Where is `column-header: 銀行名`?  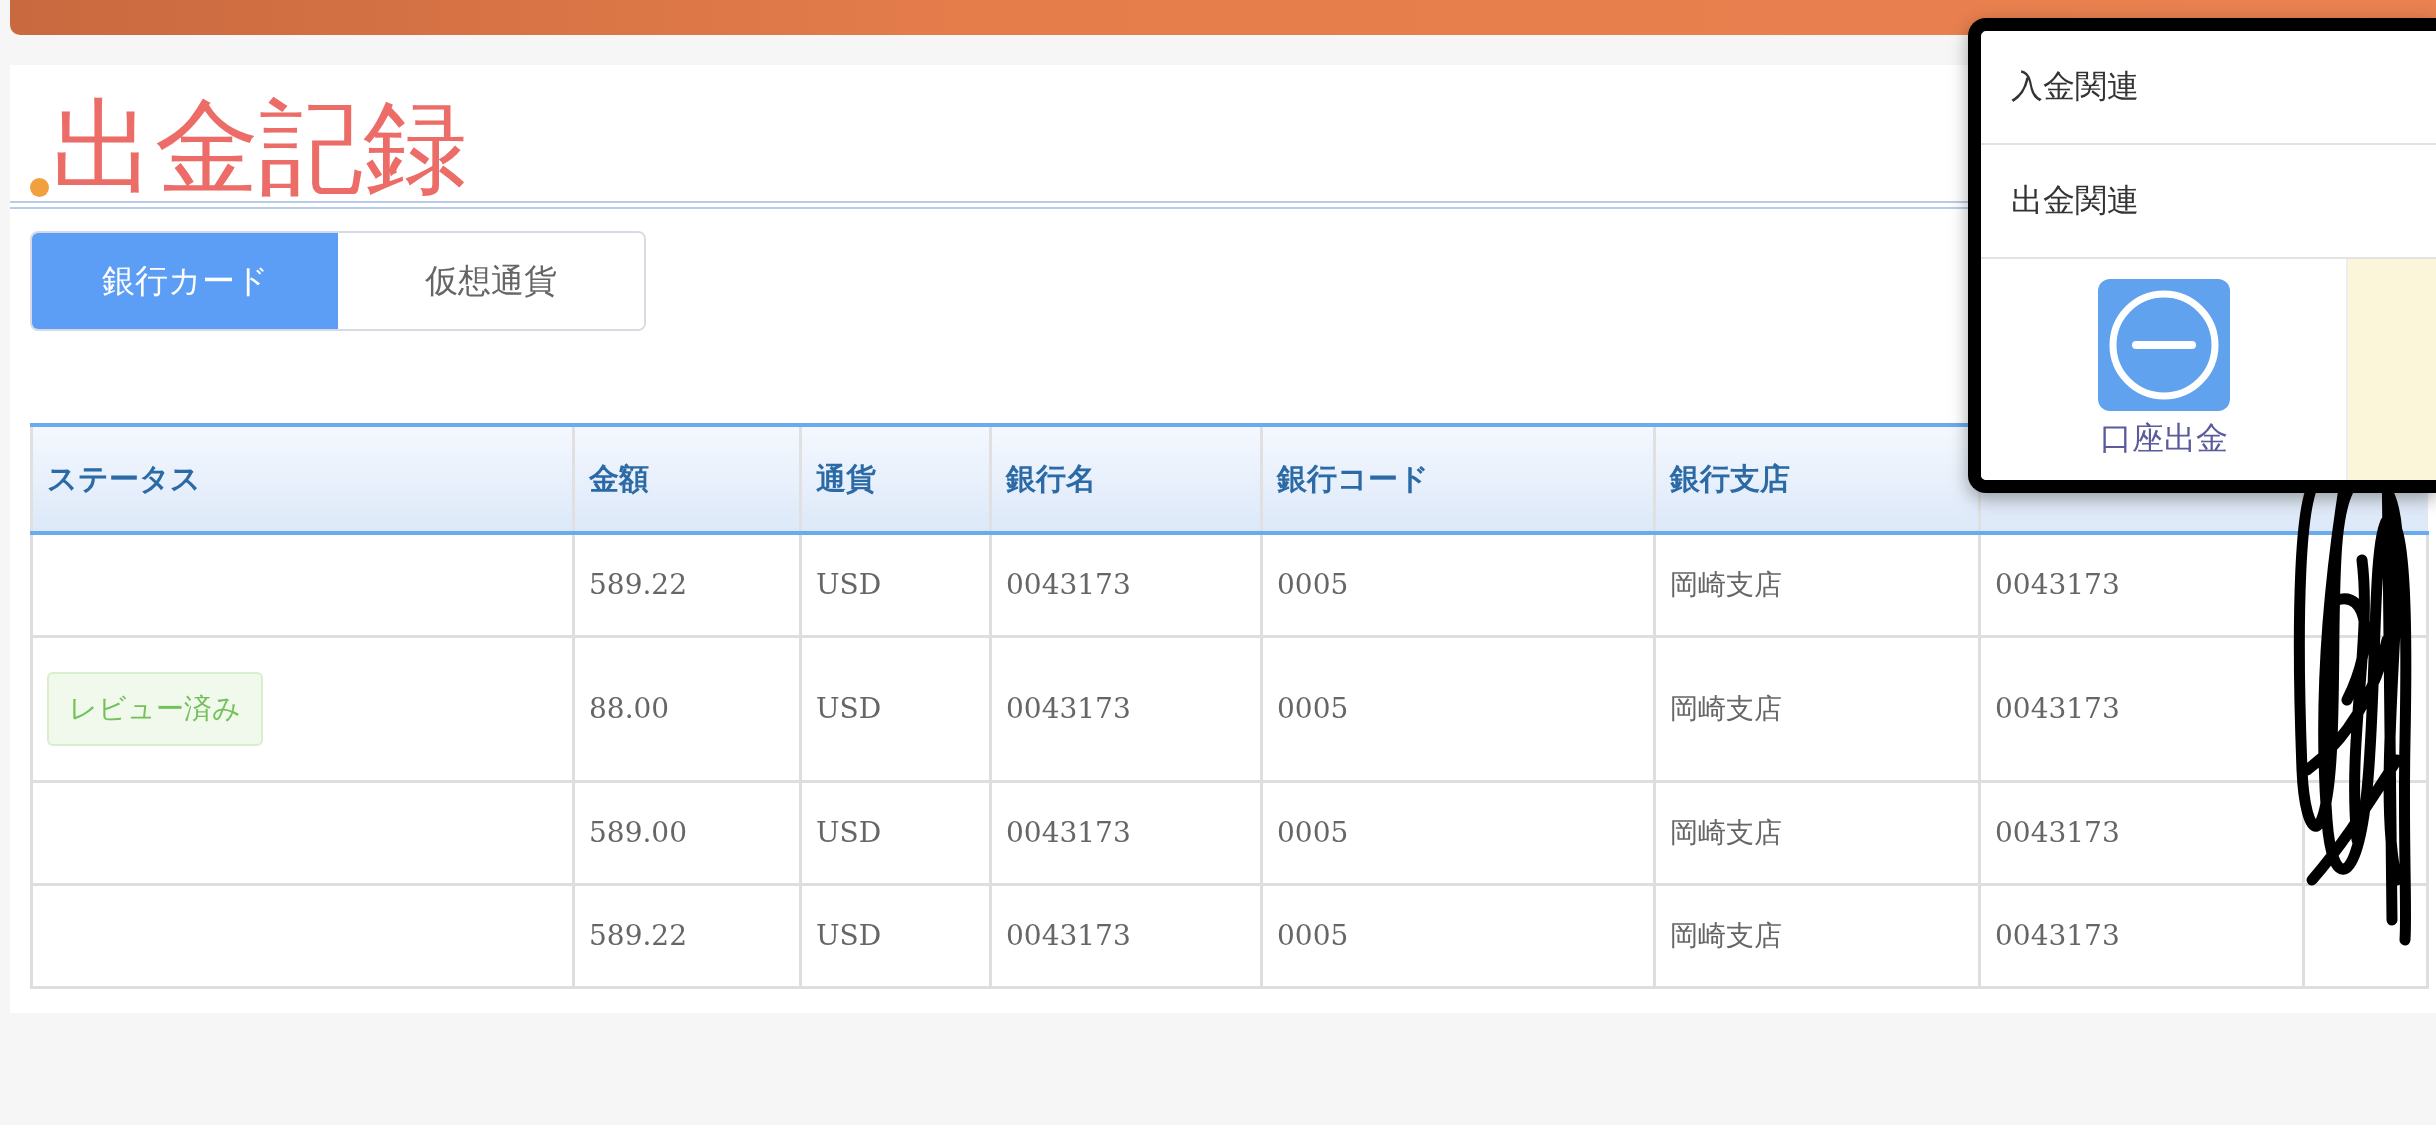
column-header: 銀行名 is located at coordinates (1126, 479).